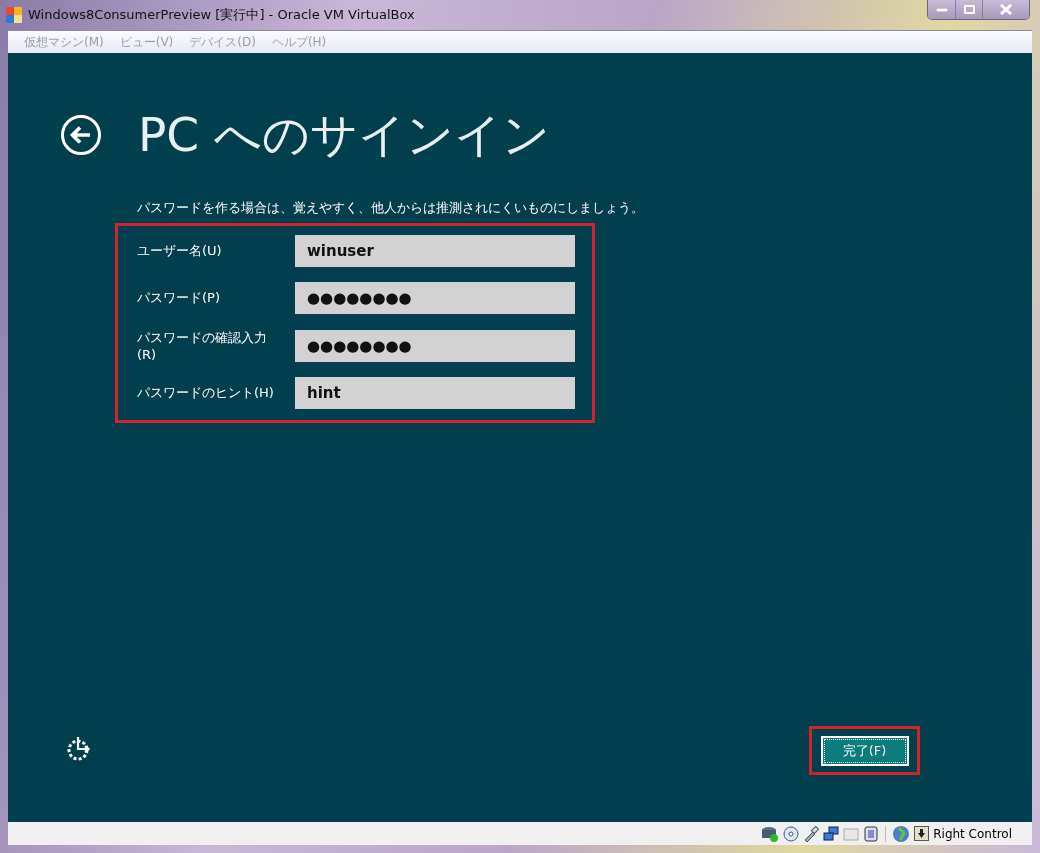  Describe the element at coordinates (972, 833) in the screenshot. I see `host-key-label: Right Control` at that location.